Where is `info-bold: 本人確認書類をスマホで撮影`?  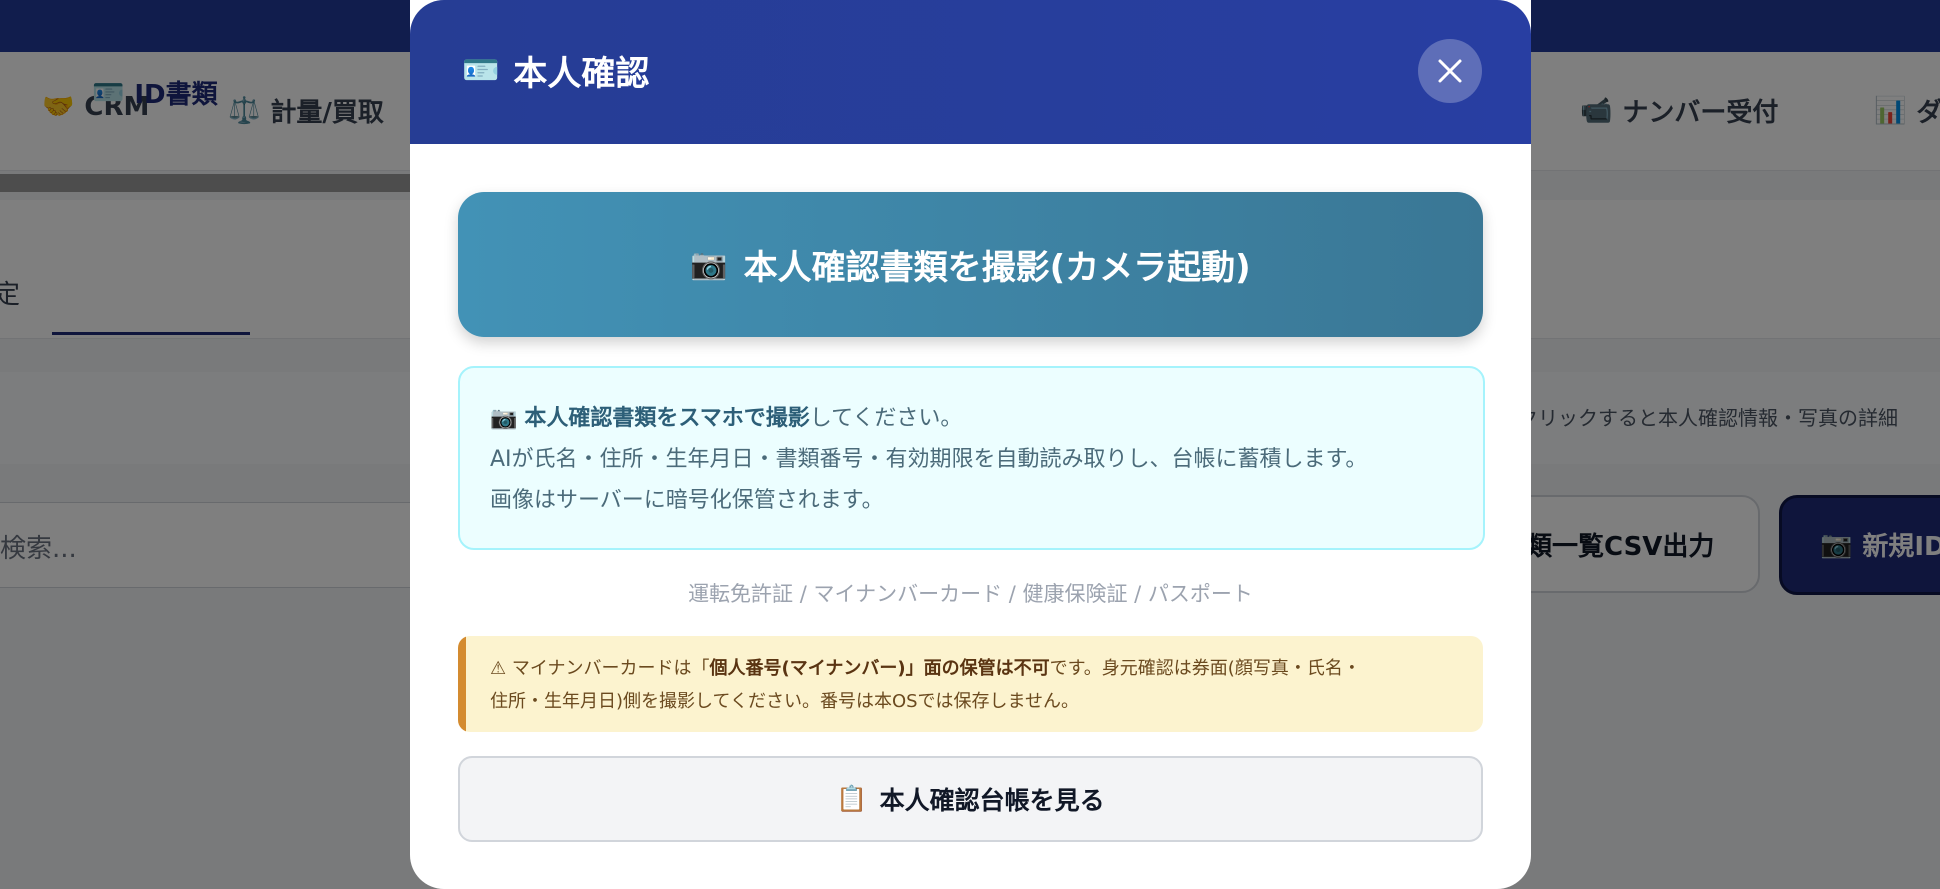
info-bold: 本人確認書類をスマホで撮影 is located at coordinates (667, 418).